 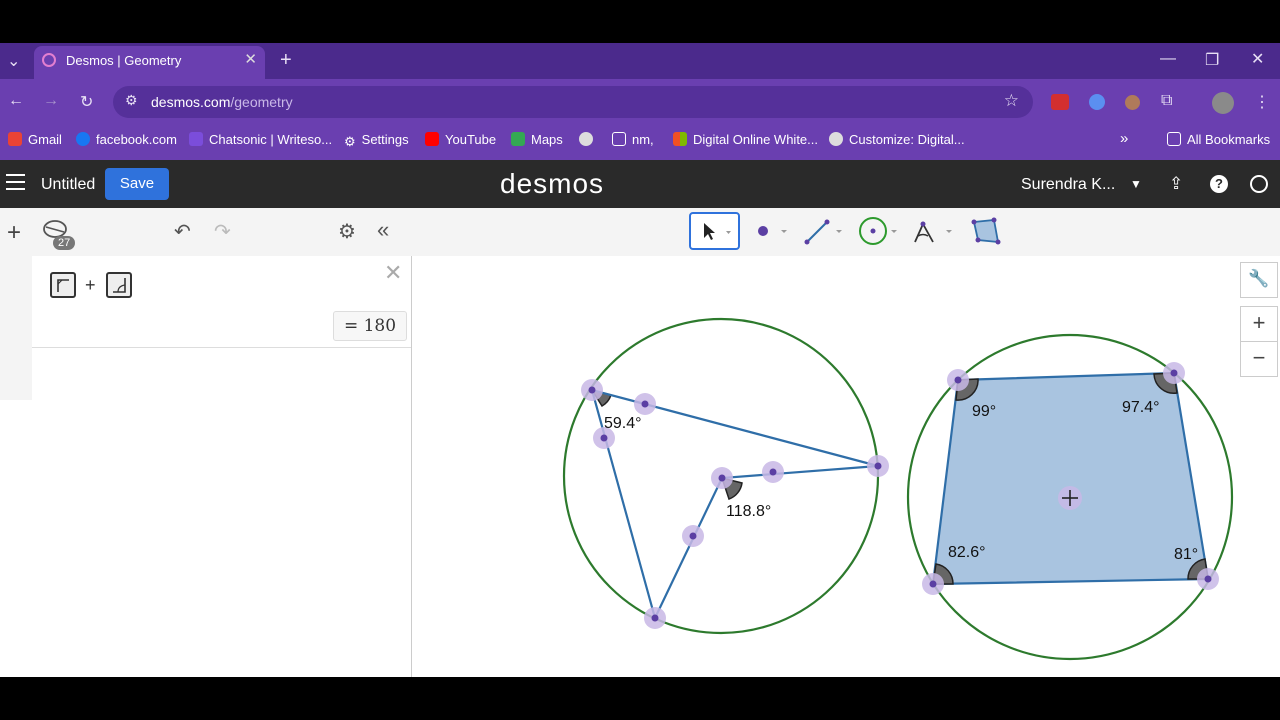 I want to click on desmos-favicon-icon, so click(x=49, y=60).